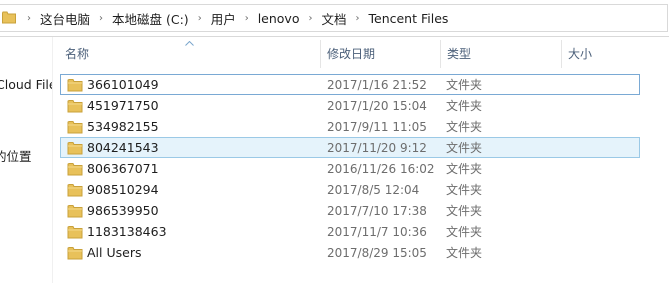 The height and width of the screenshot is (283, 669). Describe the element at coordinates (377, 105) in the screenshot. I see `file-date: 2017/1/20 15:04` at that location.